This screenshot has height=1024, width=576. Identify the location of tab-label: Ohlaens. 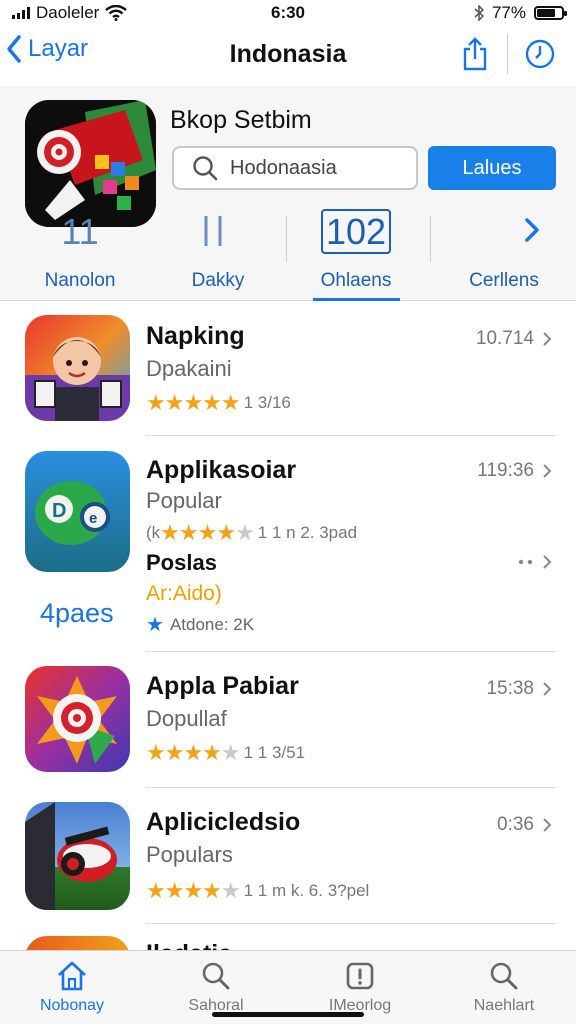
(356, 280).